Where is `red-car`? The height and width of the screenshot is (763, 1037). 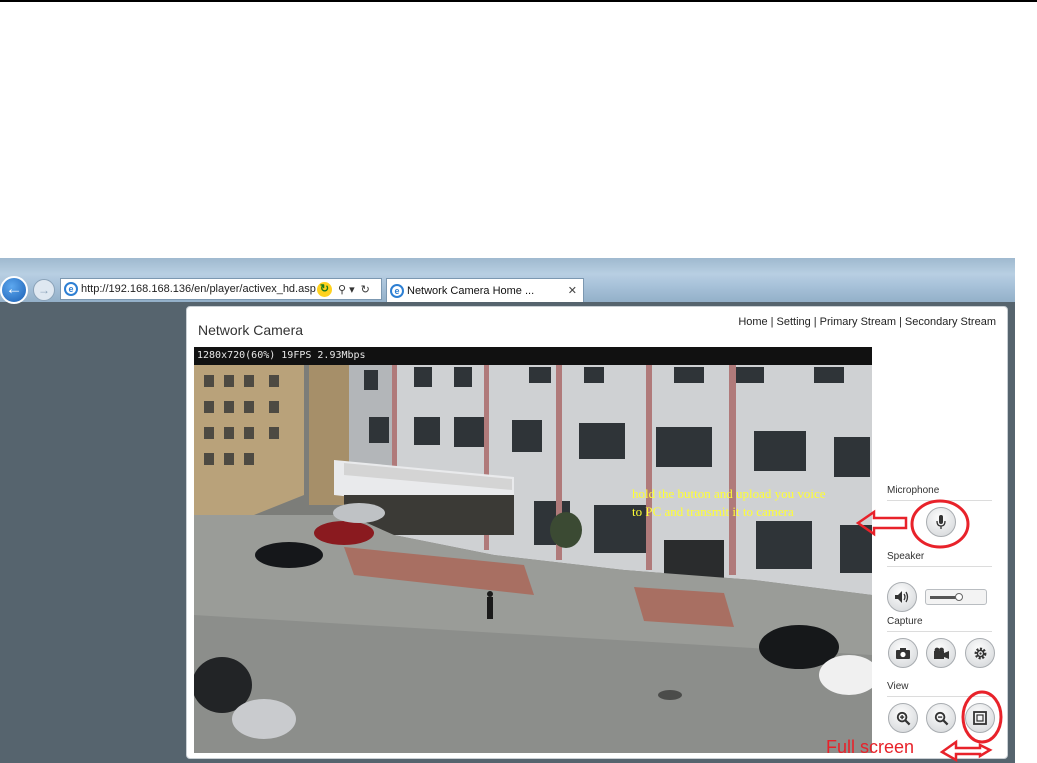 red-car is located at coordinates (344, 533).